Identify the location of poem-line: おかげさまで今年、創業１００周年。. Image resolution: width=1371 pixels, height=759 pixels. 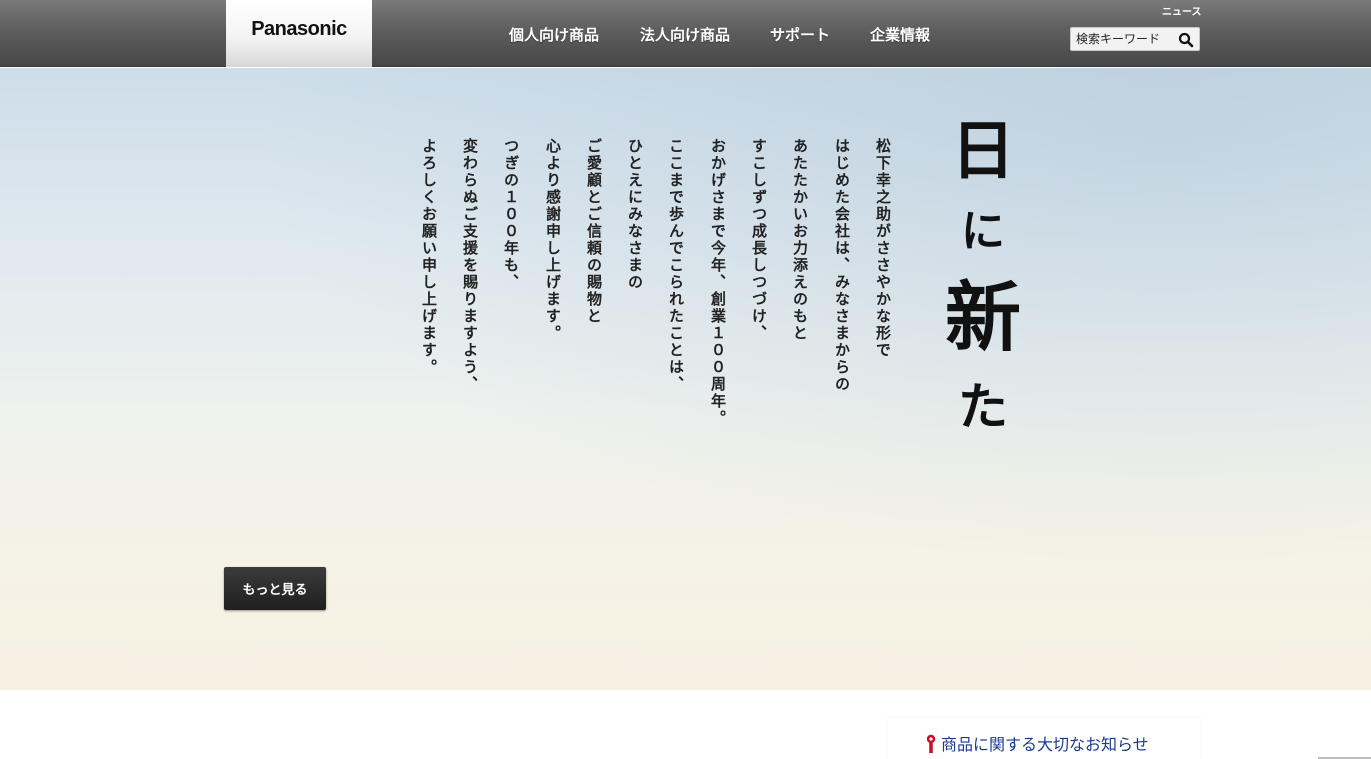
(718, 282).